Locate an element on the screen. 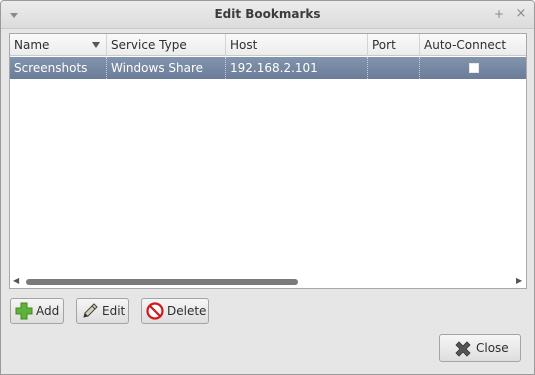  scroll-right-icon: ▶ is located at coordinates (519, 280).